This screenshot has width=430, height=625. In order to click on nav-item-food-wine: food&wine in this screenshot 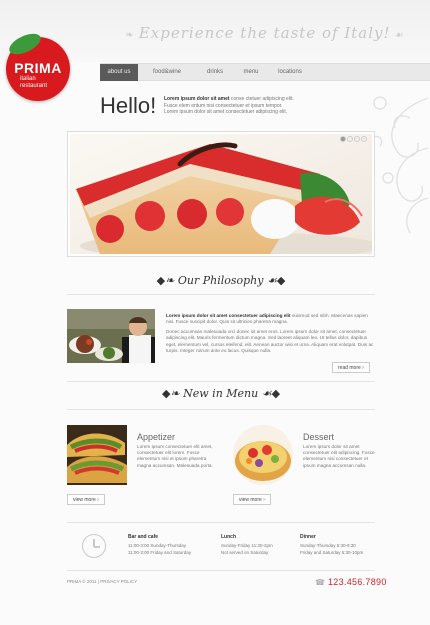, I will do `click(167, 72)`.